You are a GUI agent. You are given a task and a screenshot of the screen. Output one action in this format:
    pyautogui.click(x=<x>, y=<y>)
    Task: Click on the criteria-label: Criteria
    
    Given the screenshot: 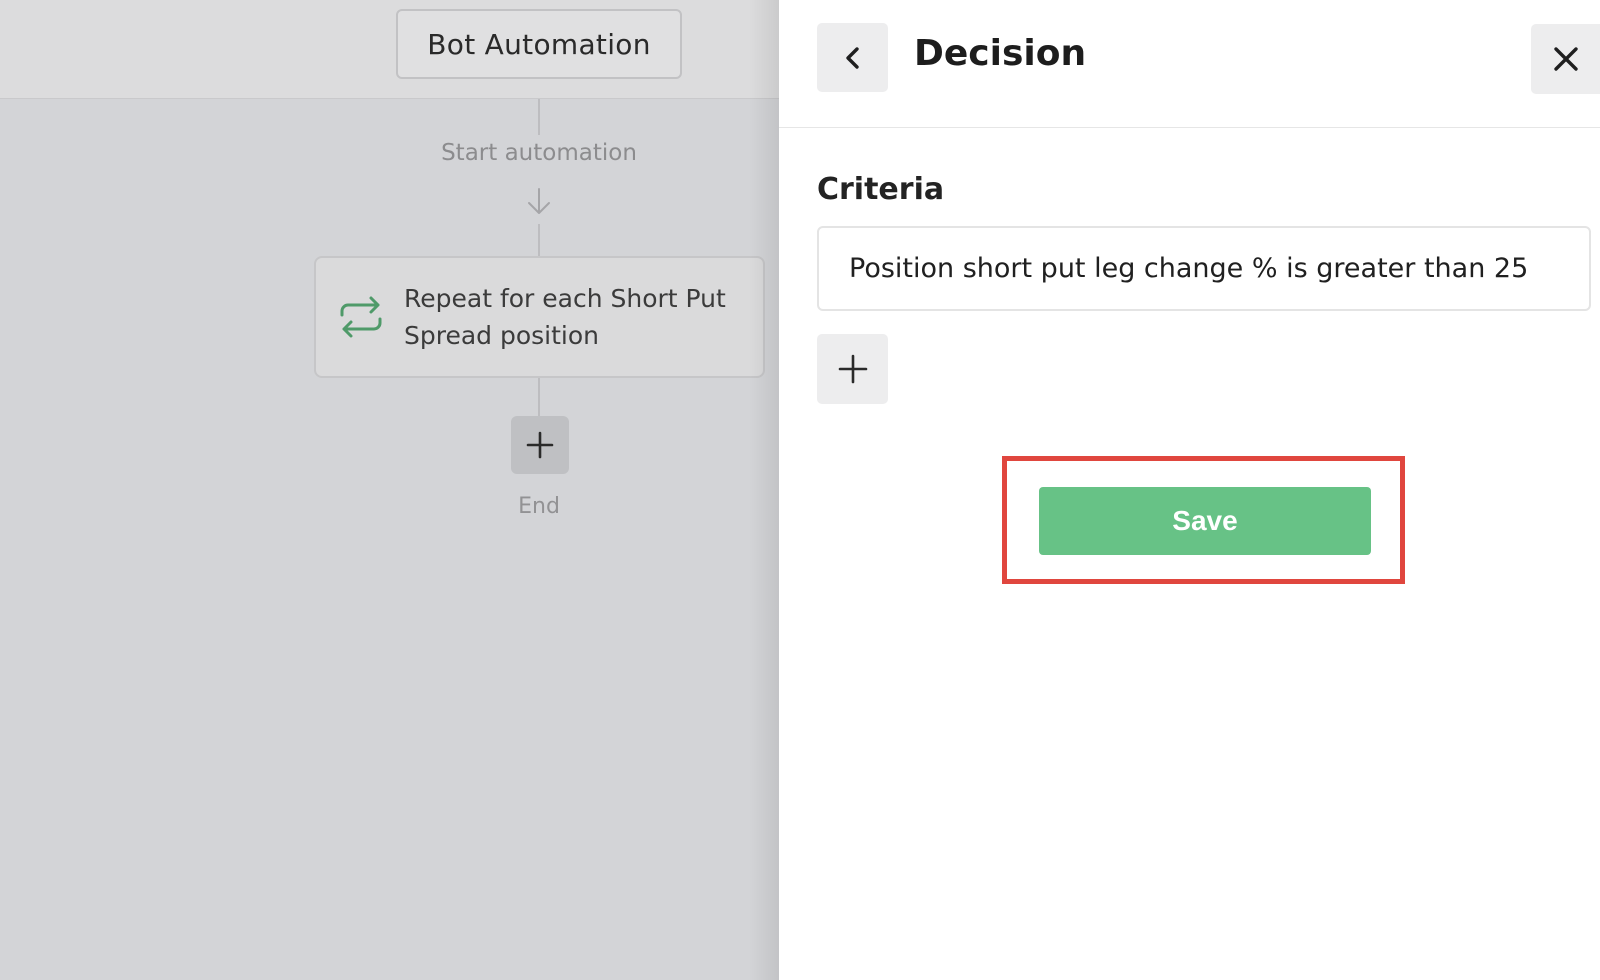 What is the action you would take?
    pyautogui.click(x=881, y=189)
    